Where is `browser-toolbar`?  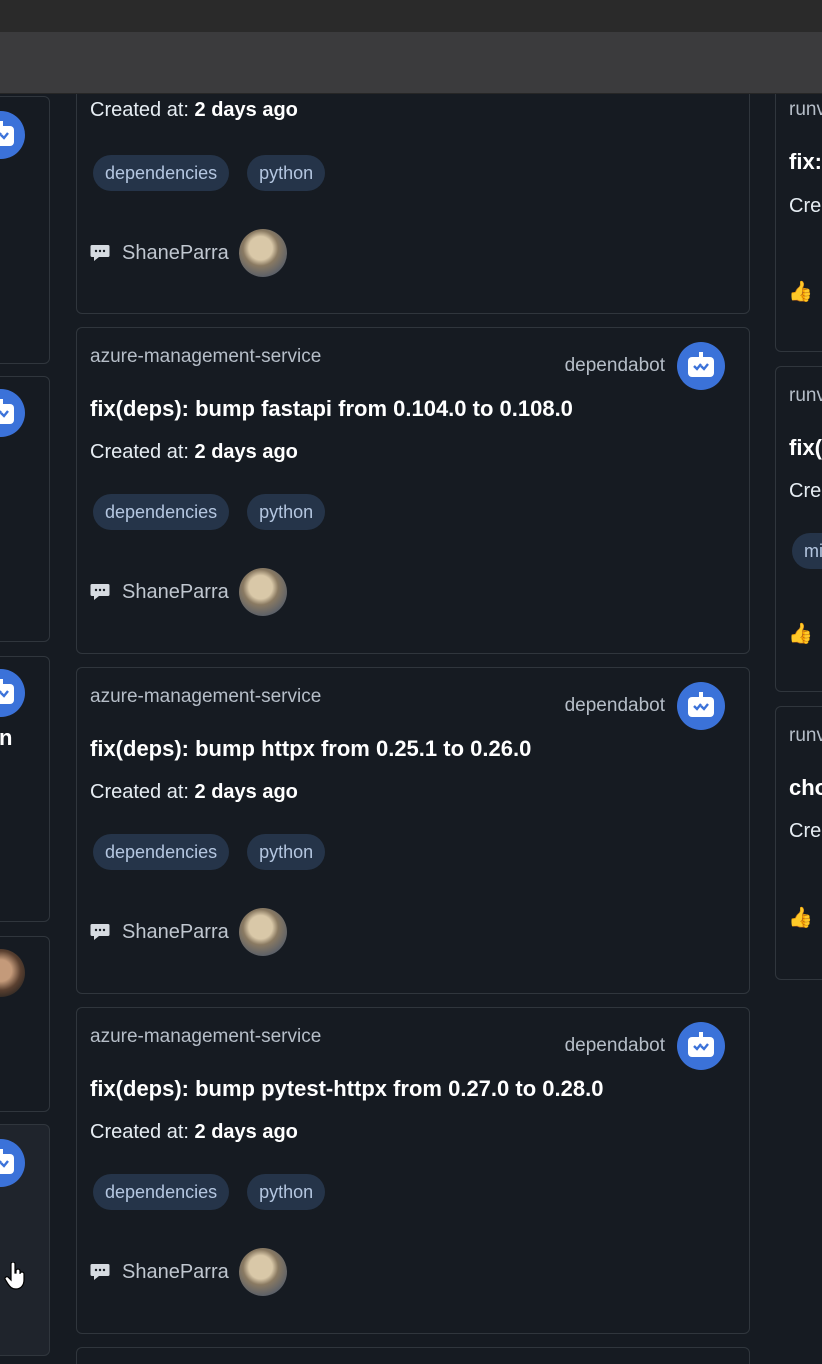 browser-toolbar is located at coordinates (411, 63).